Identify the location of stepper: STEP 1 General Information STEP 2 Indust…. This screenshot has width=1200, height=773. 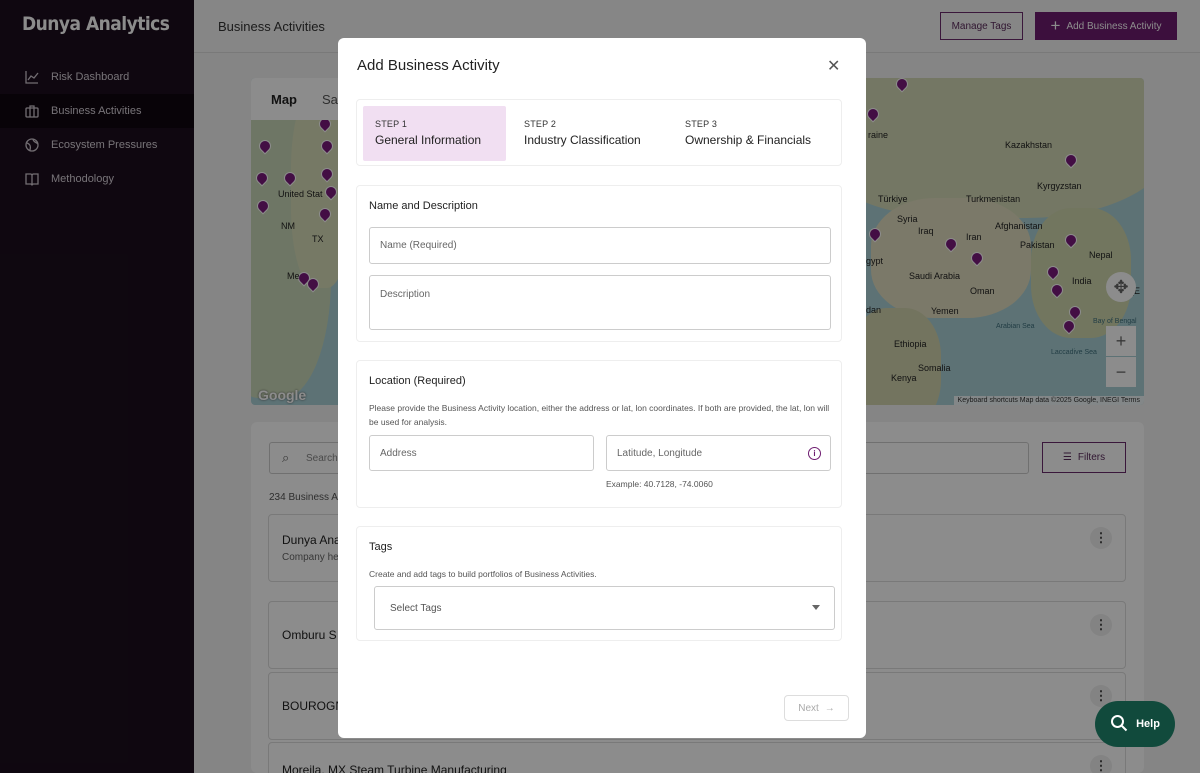
(599, 132).